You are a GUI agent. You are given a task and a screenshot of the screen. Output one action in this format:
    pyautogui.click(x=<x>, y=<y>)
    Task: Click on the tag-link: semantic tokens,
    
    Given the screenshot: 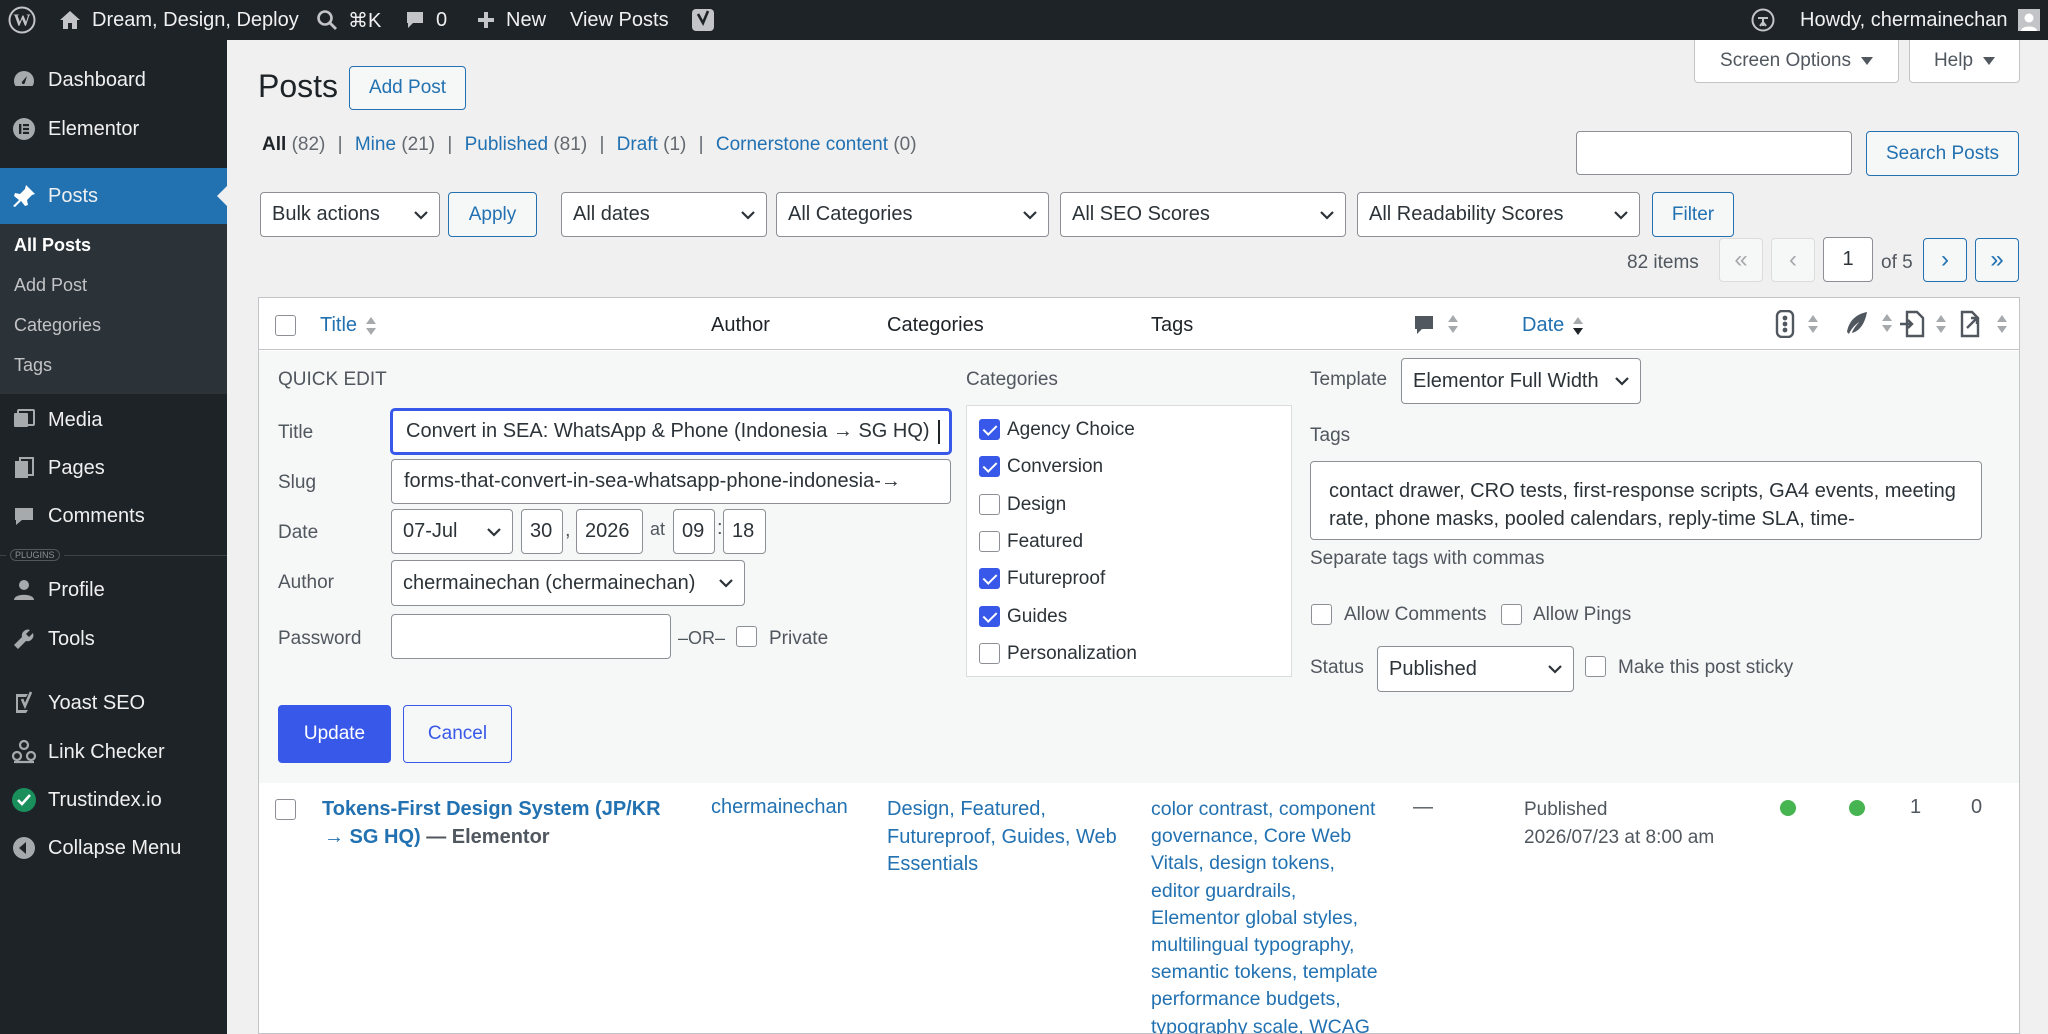 What is the action you would take?
    pyautogui.click(x=1224, y=972)
    